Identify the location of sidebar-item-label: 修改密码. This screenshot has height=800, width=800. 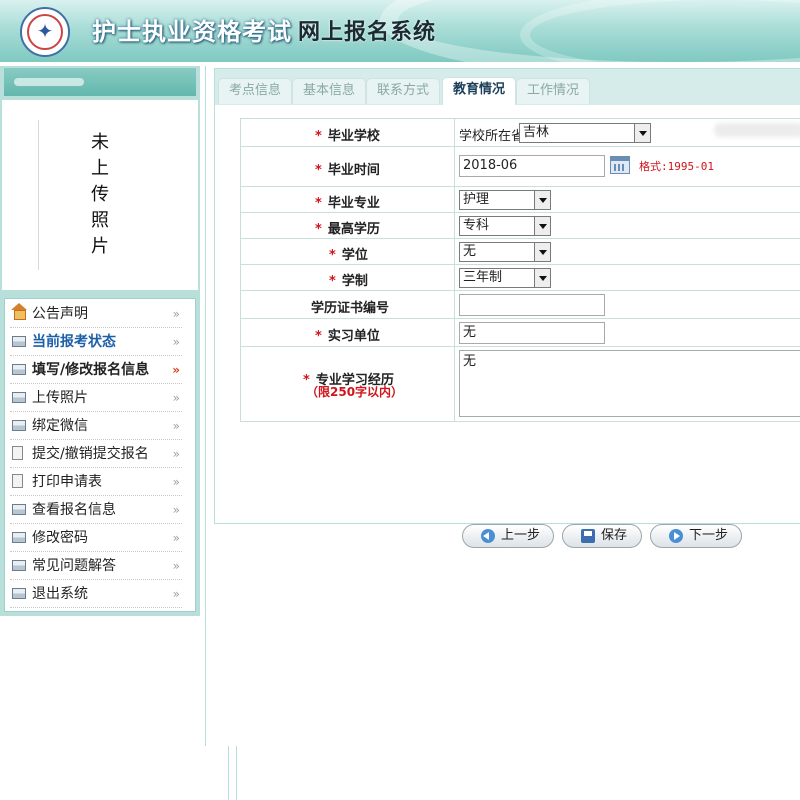
(60, 538).